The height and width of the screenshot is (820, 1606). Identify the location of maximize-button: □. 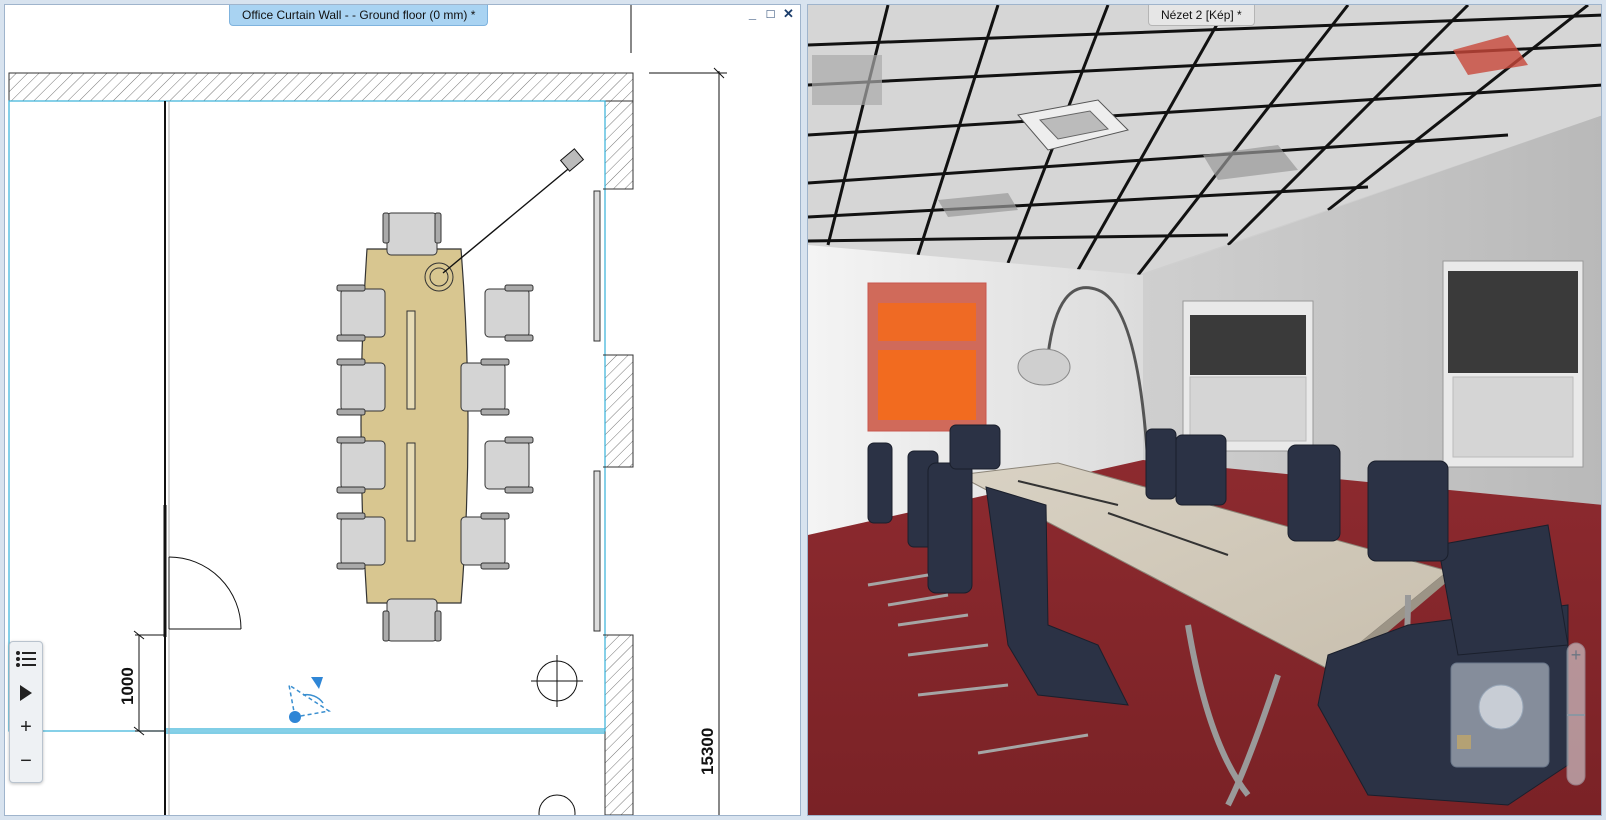
(770, 13).